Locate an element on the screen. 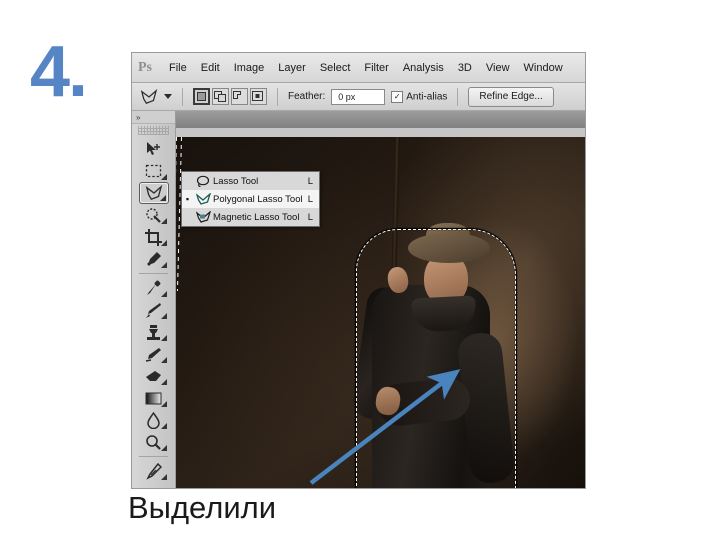 This screenshot has width=720, height=540. selection-mode-group is located at coordinates (230, 96).